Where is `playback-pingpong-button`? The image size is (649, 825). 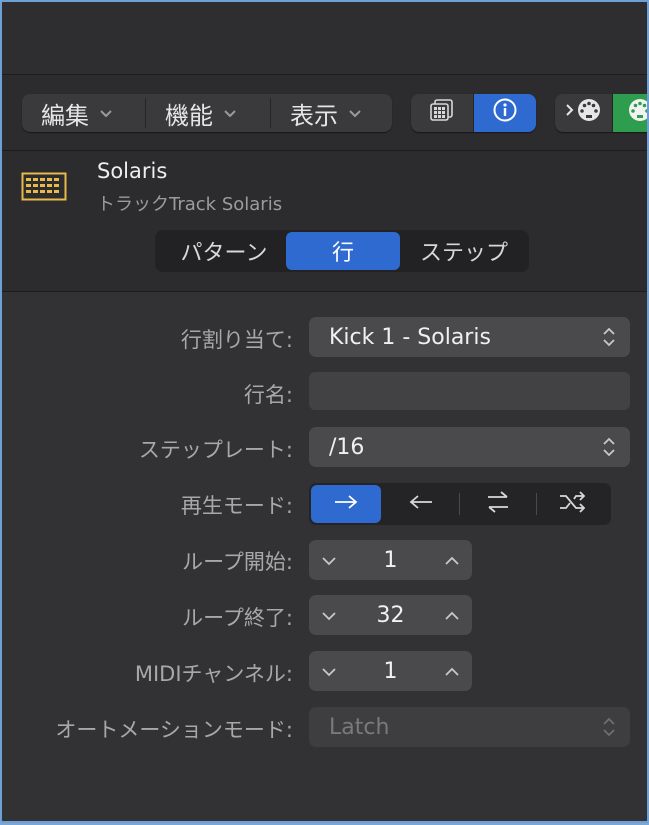 playback-pingpong-button is located at coordinates (497, 504).